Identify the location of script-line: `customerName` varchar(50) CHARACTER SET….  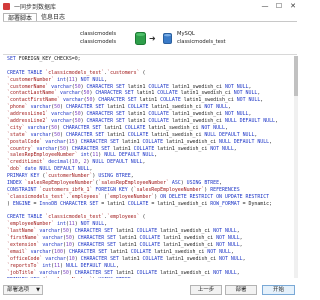
(150, 87).